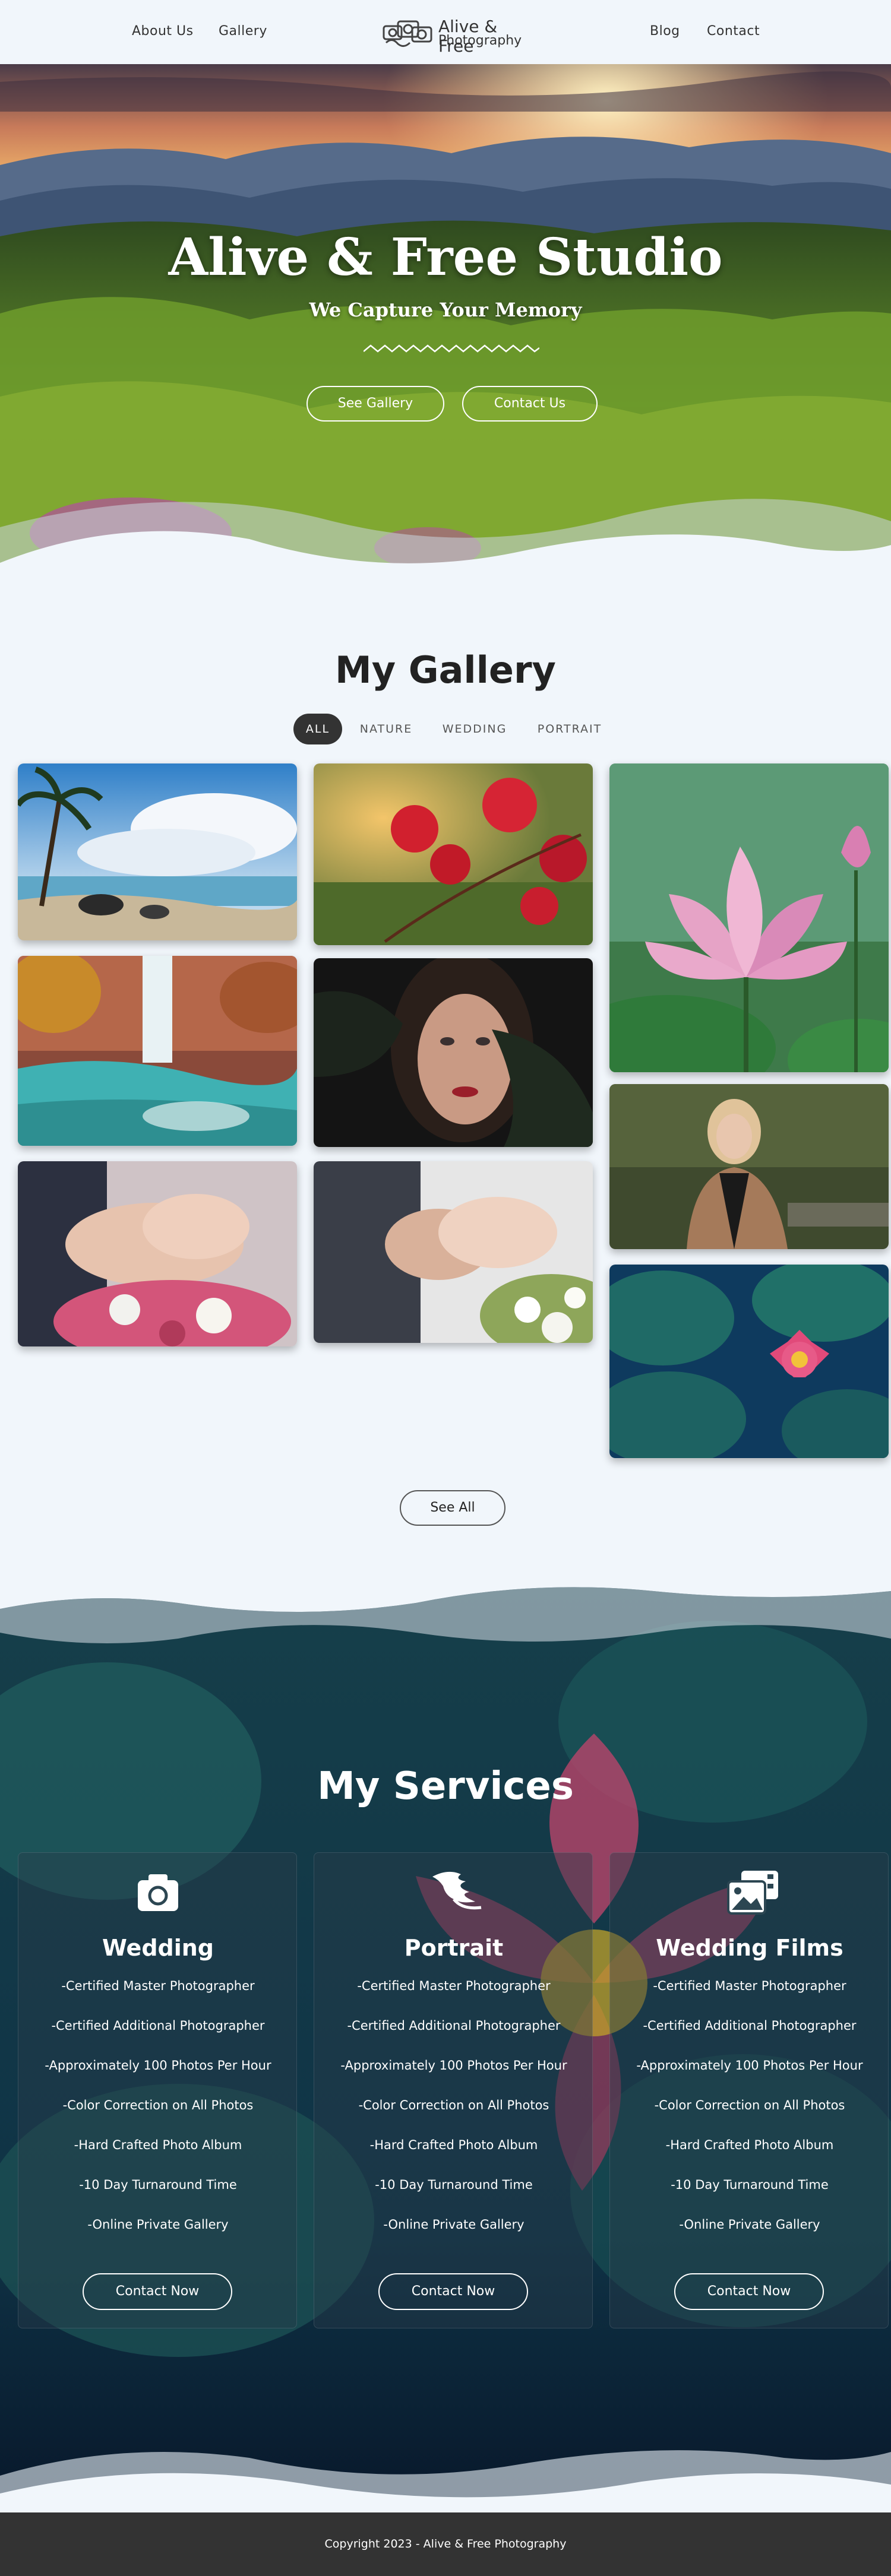 This screenshot has height=2576, width=891. What do you see at coordinates (749, 1166) in the screenshot?
I see `gallery-item-woman-coat` at bounding box center [749, 1166].